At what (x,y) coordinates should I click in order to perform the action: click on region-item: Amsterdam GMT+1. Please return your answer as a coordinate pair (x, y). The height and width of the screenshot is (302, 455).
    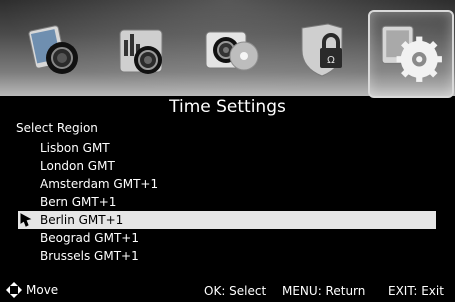
    Looking at the image, I should click on (227, 184).